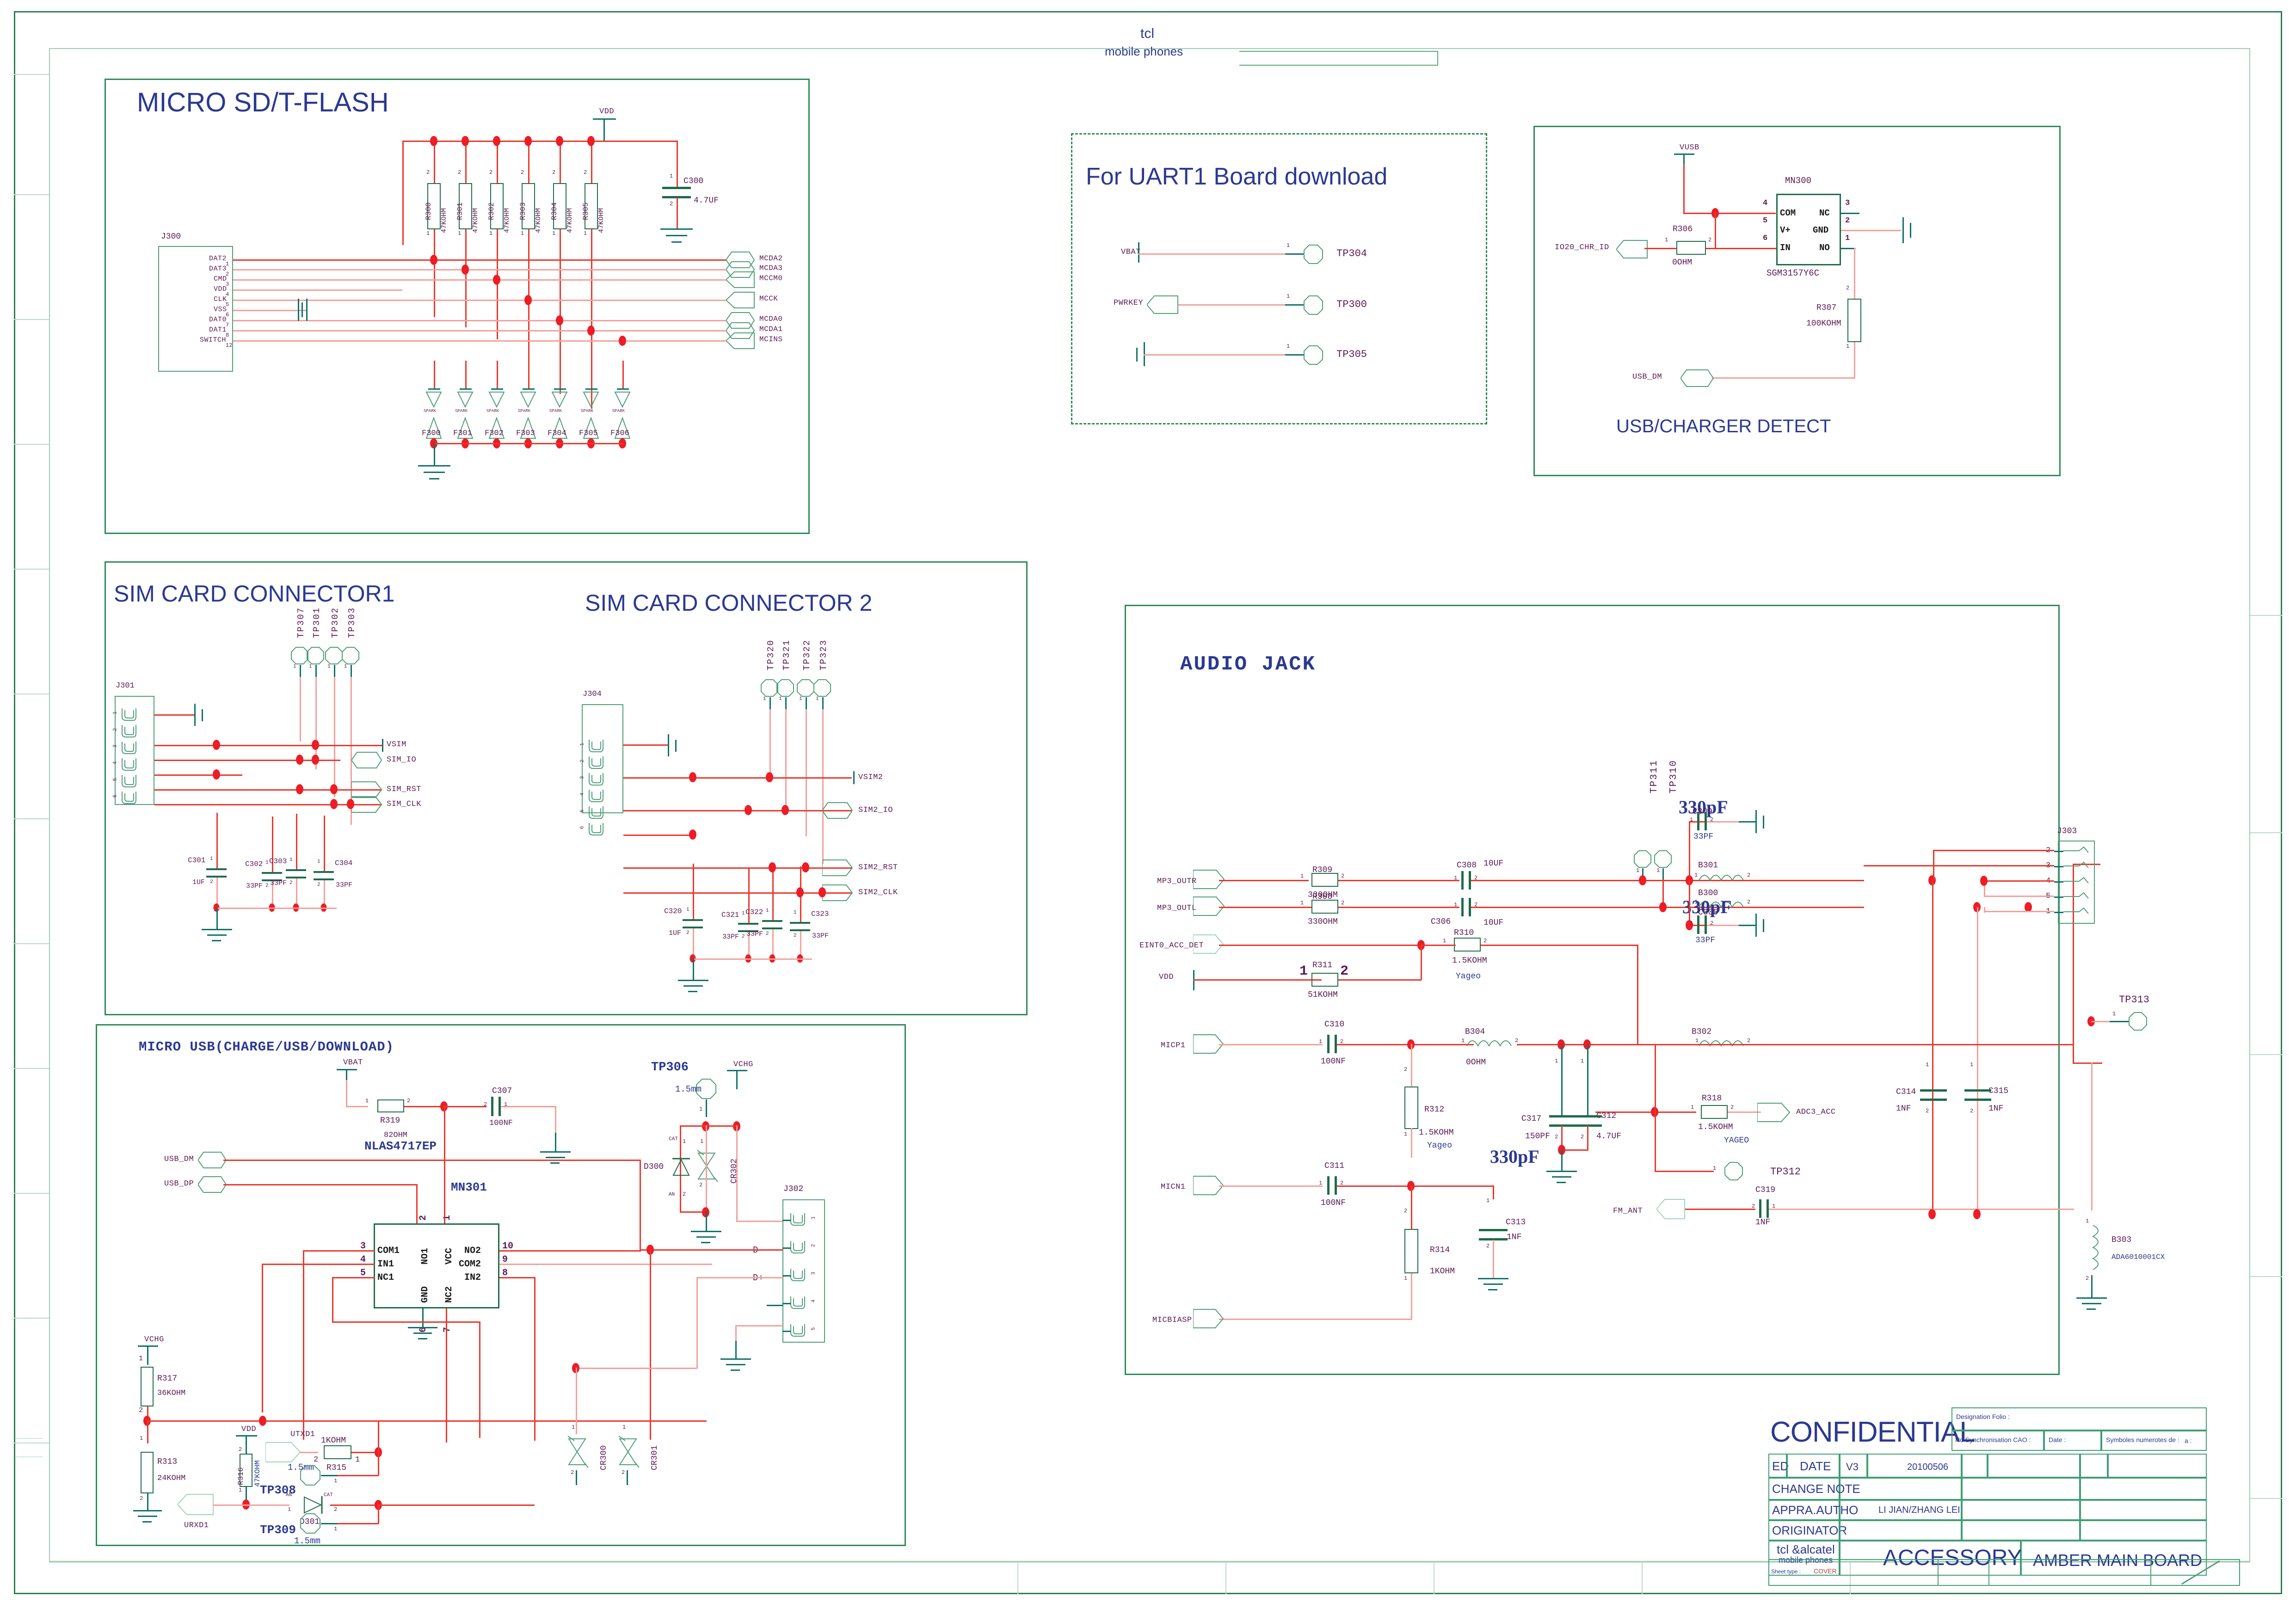  Describe the element at coordinates (221, 279) in the screenshot. I see `j300-pin-name: CMD` at that location.